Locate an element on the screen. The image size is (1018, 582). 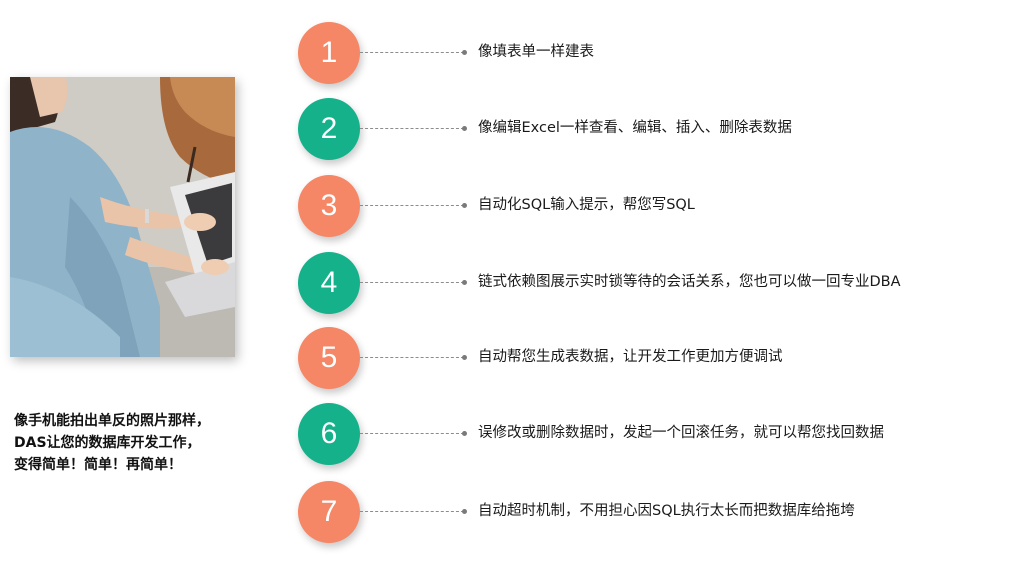
feature-step-6: 6 误修改或删除数据时，发起一个回滚任务，就可以帮您找回数据 is located at coordinates (648, 434).